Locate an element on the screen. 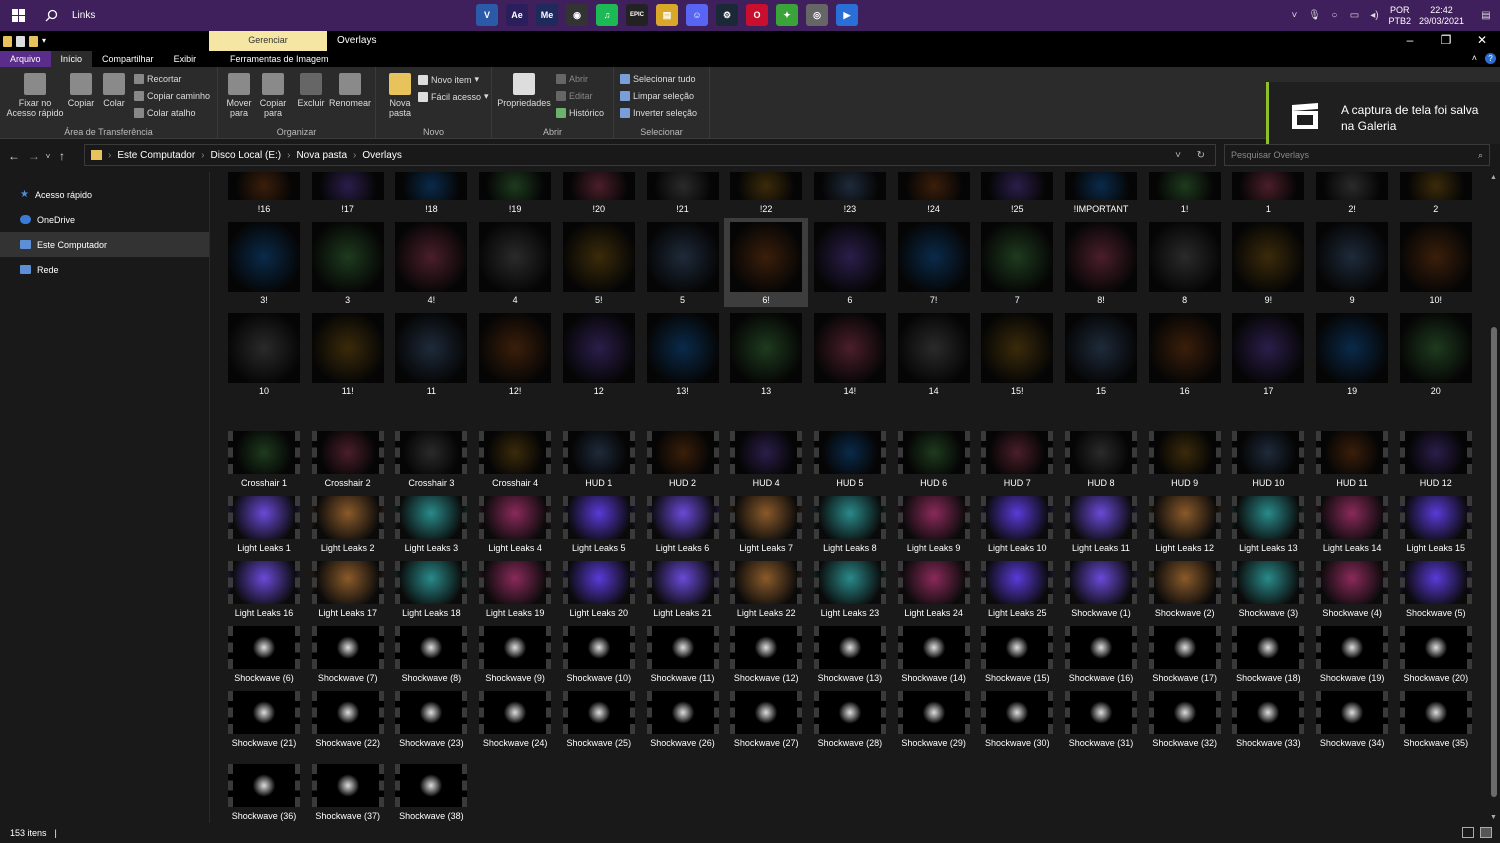 Image resolution: width=1500 pixels, height=843 pixels. file-tile: Light Leaks 4 is located at coordinates (515, 523).